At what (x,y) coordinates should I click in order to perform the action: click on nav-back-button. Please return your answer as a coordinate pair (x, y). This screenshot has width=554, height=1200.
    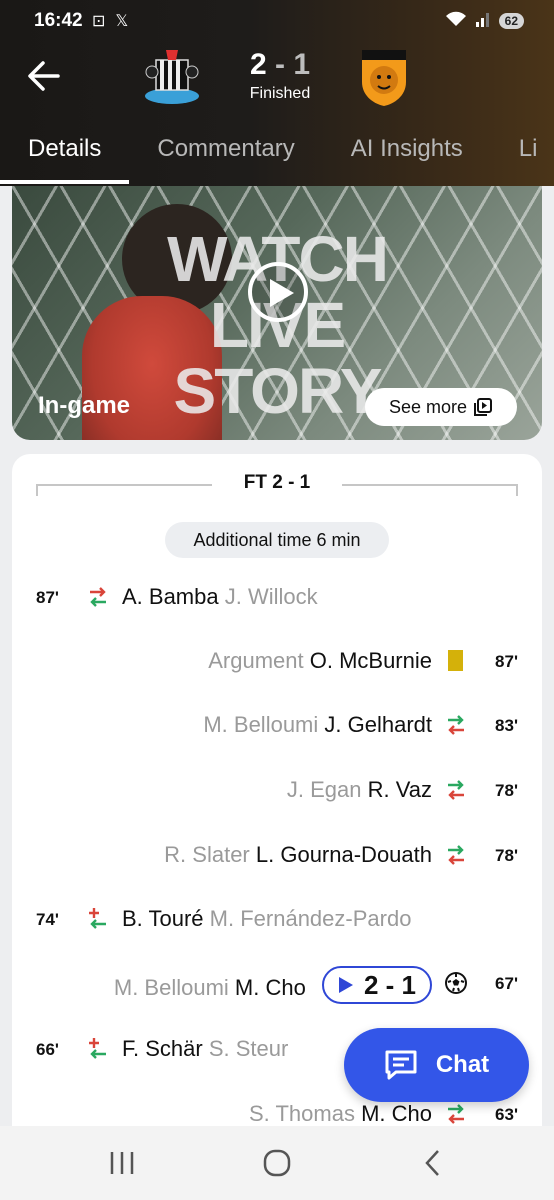
    Looking at the image, I should click on (433, 1163).